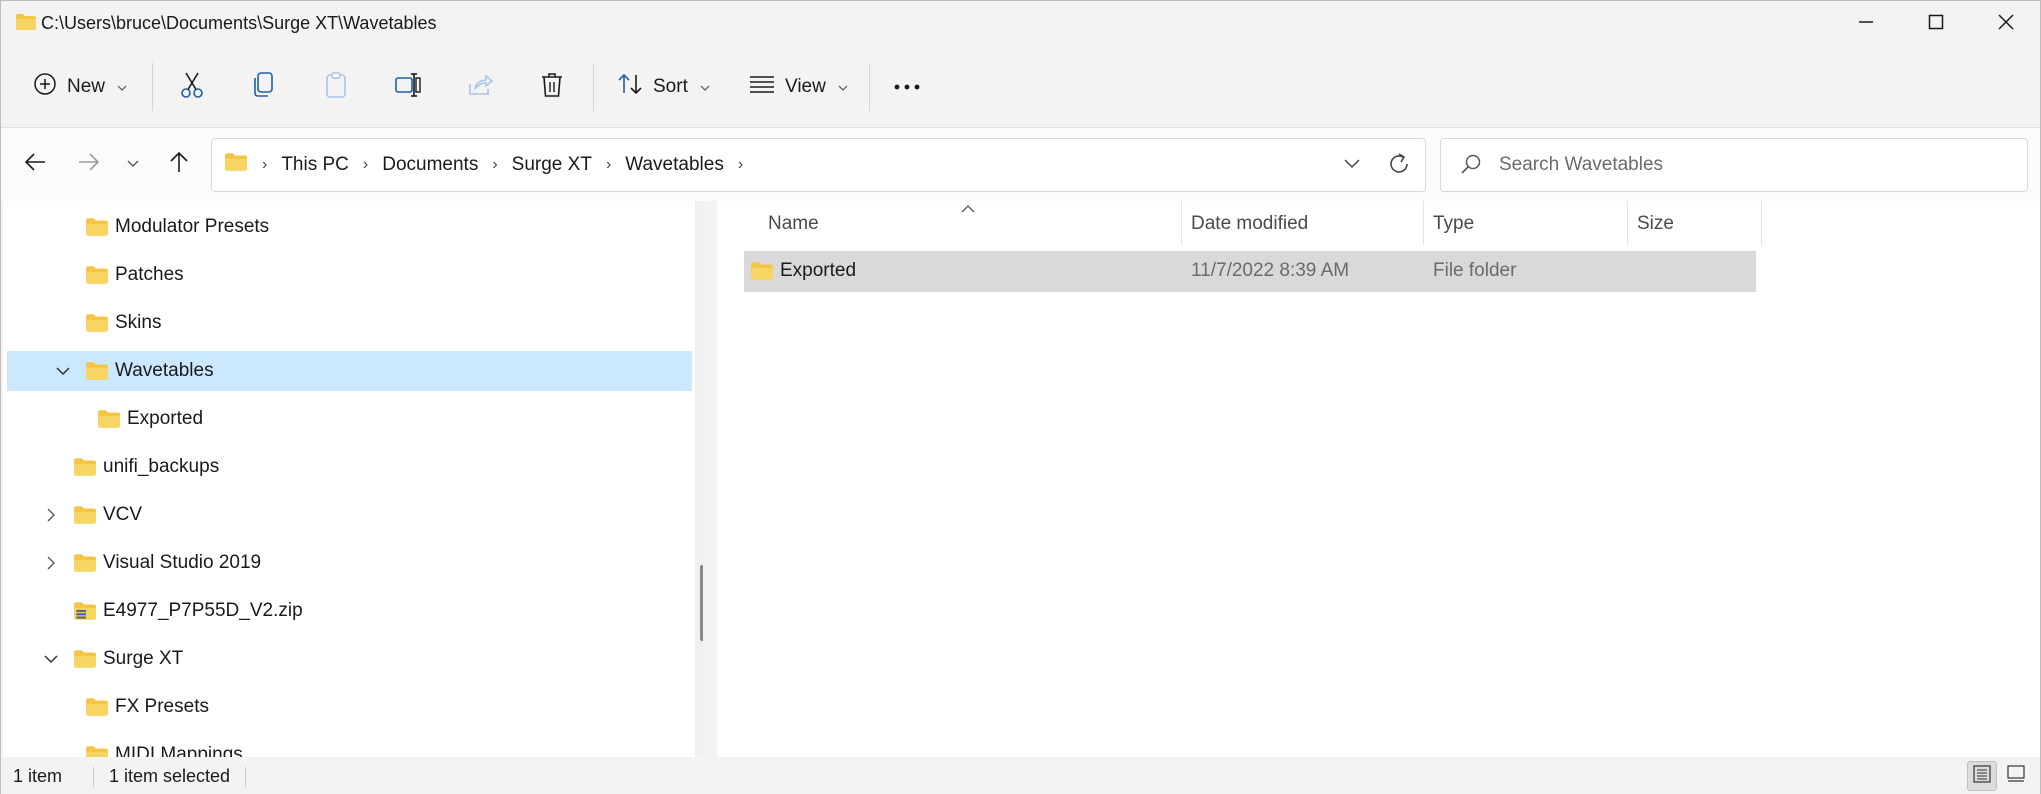  Describe the element at coordinates (1475, 270) in the screenshot. I see `file-type: File folder` at that location.